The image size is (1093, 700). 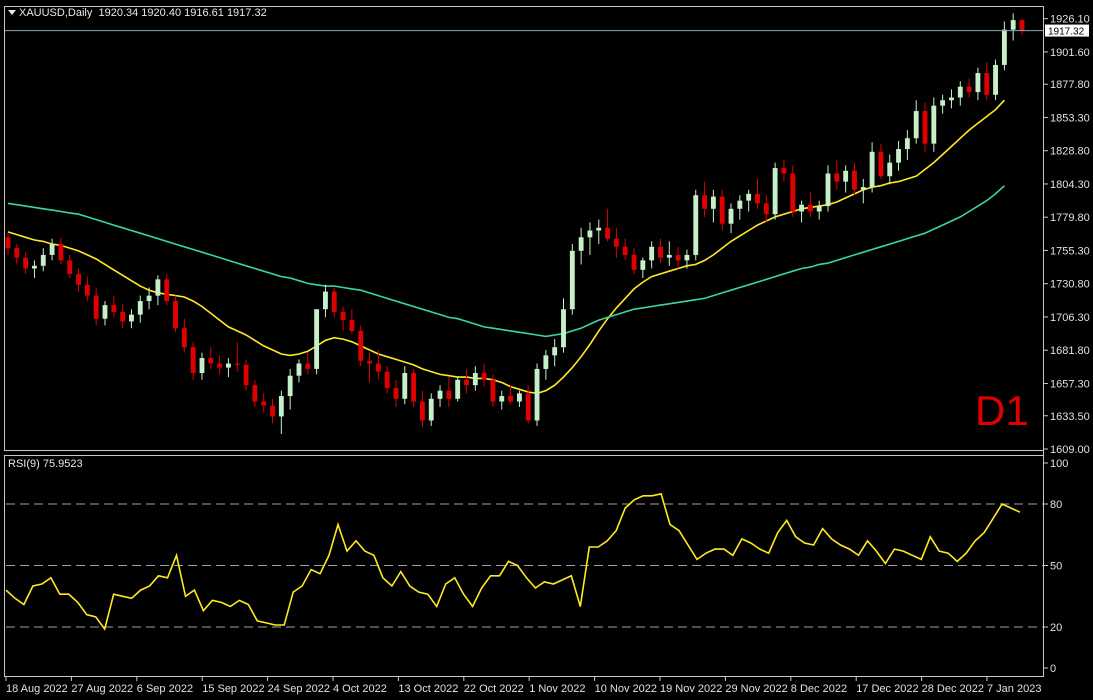 What do you see at coordinates (299, 689) in the screenshot?
I see `date-tick-label: 24 Sep 2022` at bounding box center [299, 689].